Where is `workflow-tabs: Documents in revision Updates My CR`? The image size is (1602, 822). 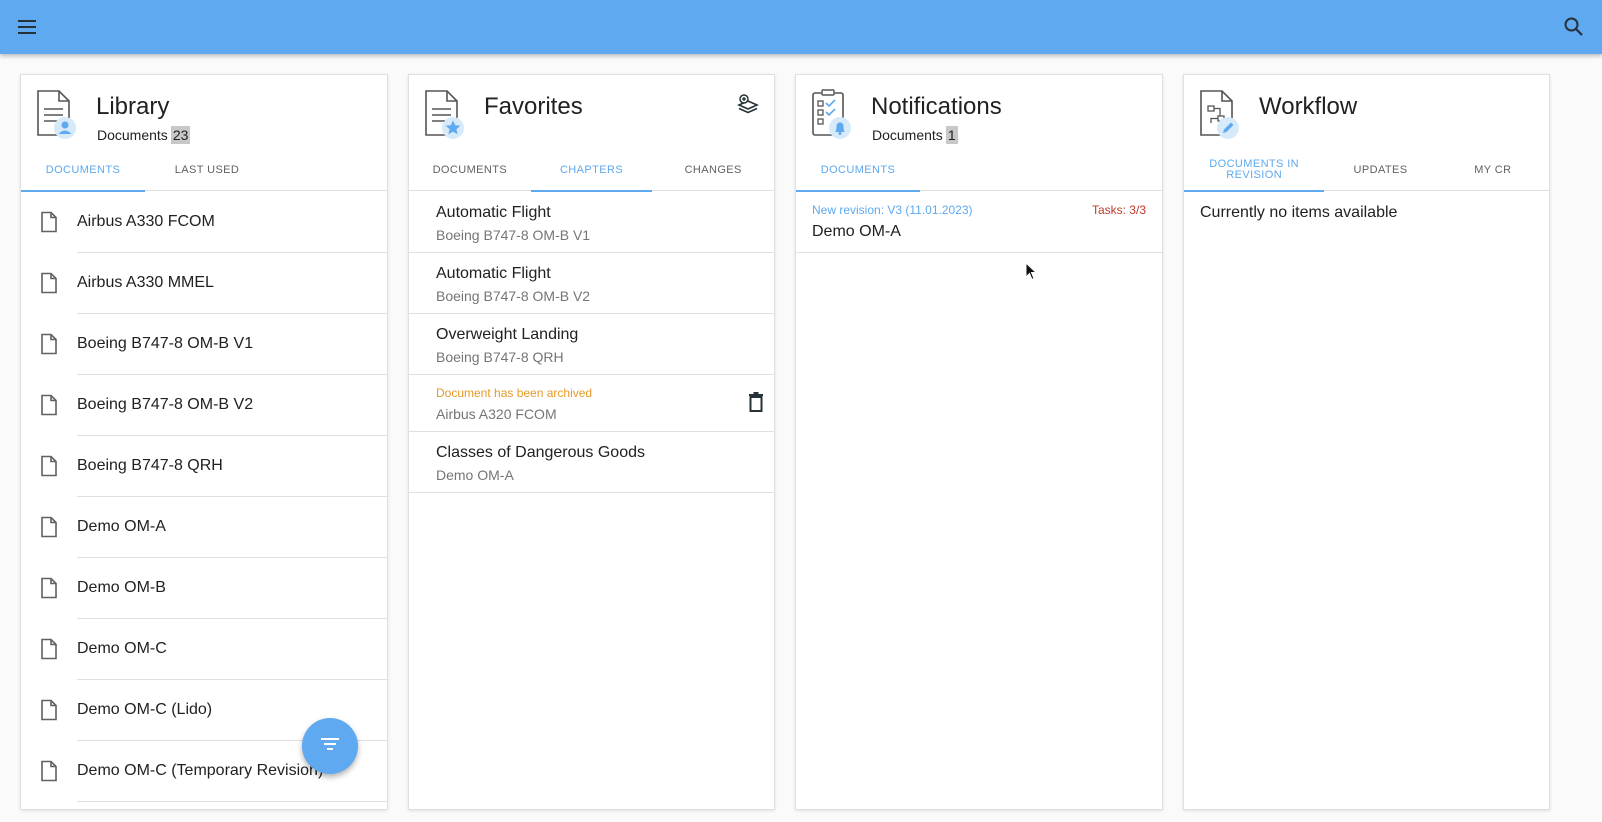 workflow-tabs: Documents in revision Updates My CR is located at coordinates (1366, 170).